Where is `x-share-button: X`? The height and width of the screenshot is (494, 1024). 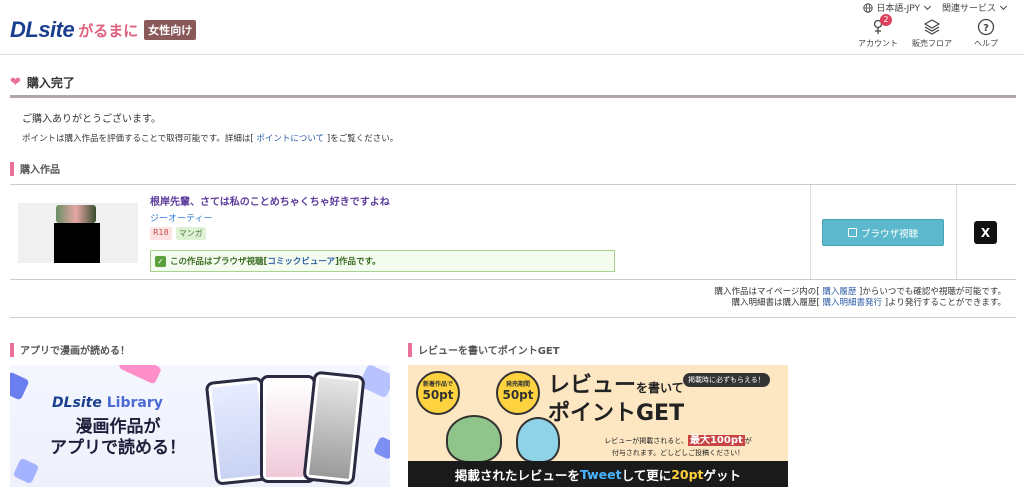
x-share-button: X is located at coordinates (985, 232).